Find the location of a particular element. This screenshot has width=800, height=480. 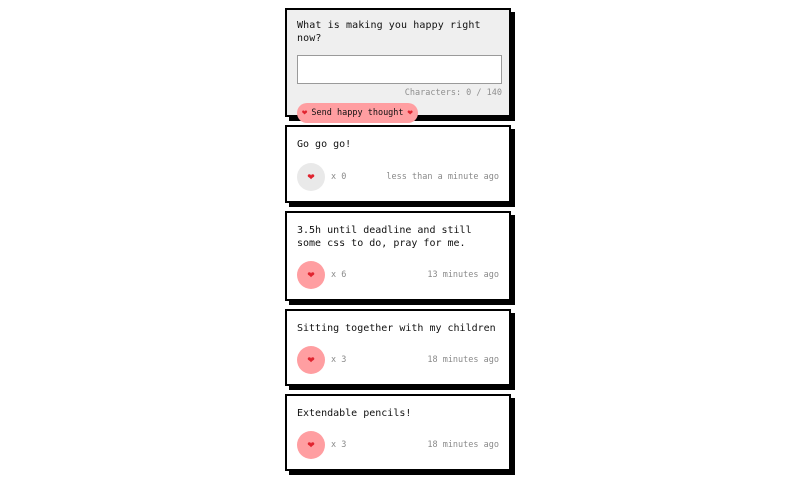

like-count: x 0 is located at coordinates (339, 177).